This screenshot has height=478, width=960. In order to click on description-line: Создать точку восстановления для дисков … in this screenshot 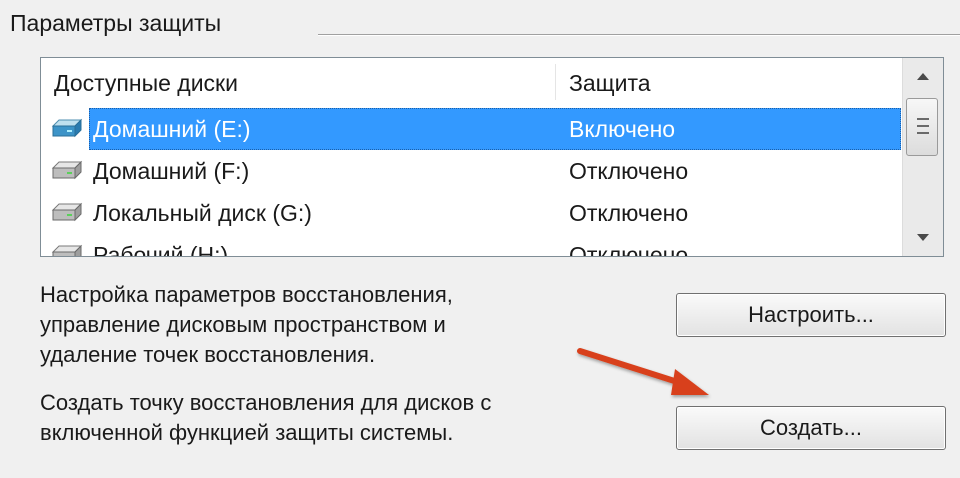, I will do `click(266, 402)`.